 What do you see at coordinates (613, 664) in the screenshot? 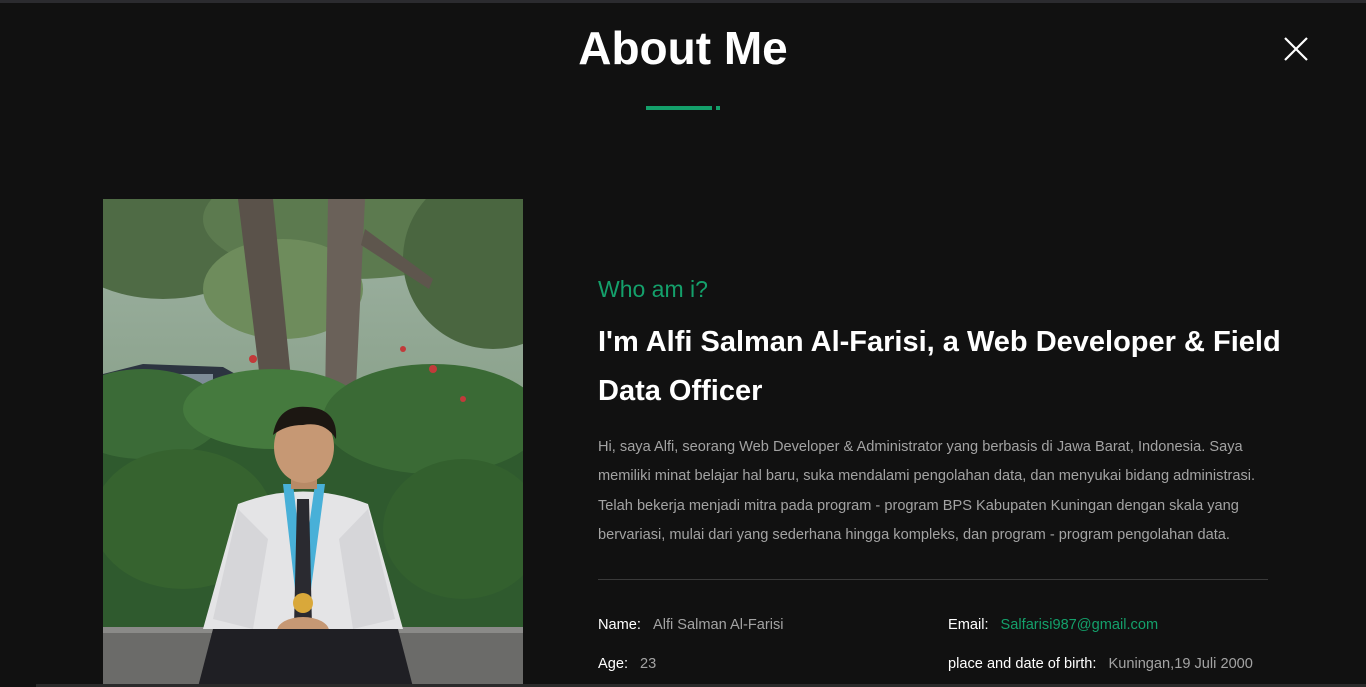
I see `age-label: Age:` at bounding box center [613, 664].